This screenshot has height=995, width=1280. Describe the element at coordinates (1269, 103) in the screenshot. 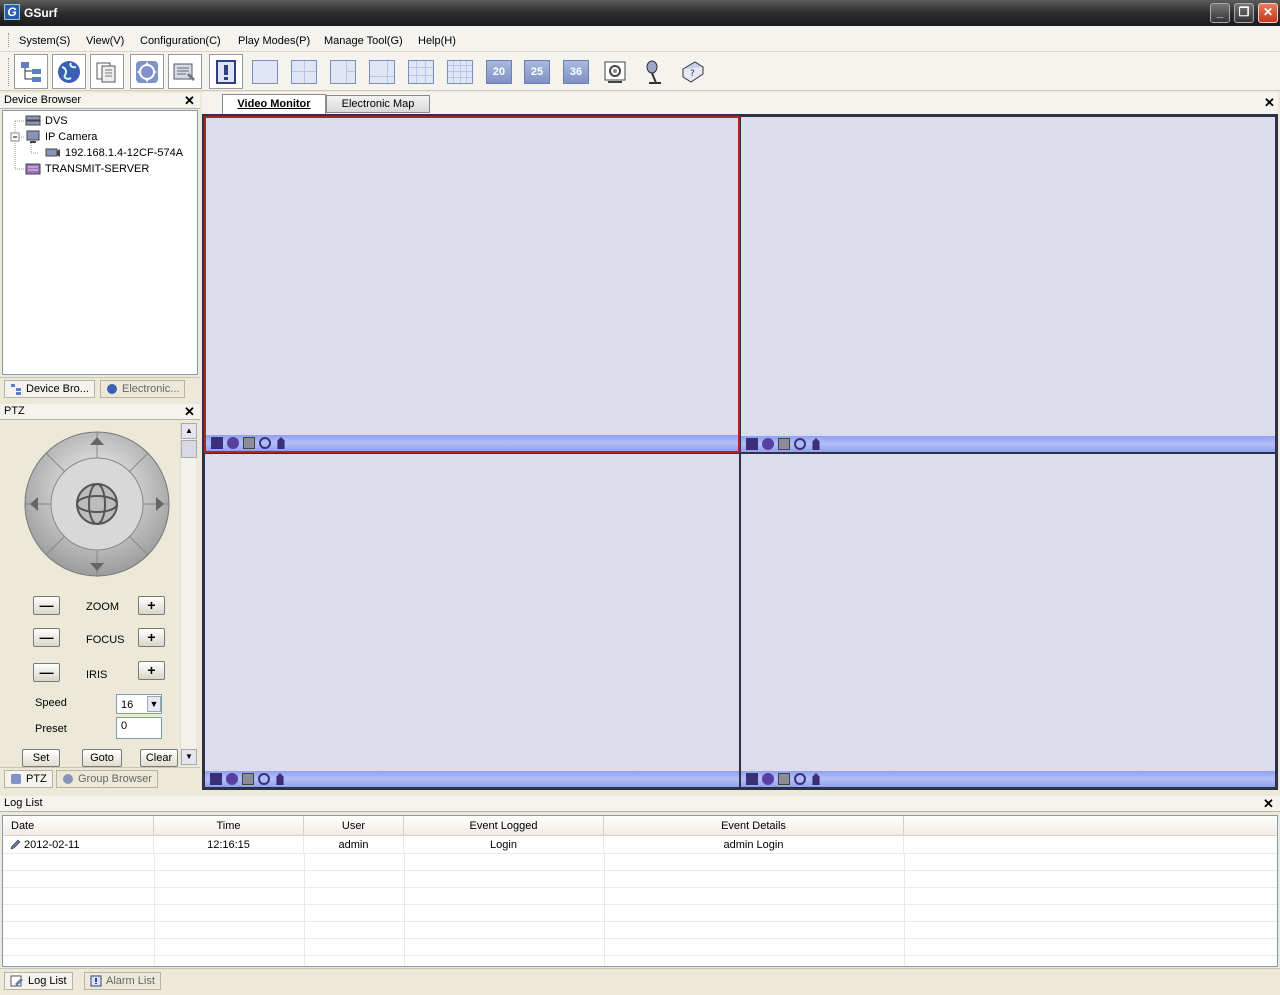

I see `video-close-icon: ✕` at that location.